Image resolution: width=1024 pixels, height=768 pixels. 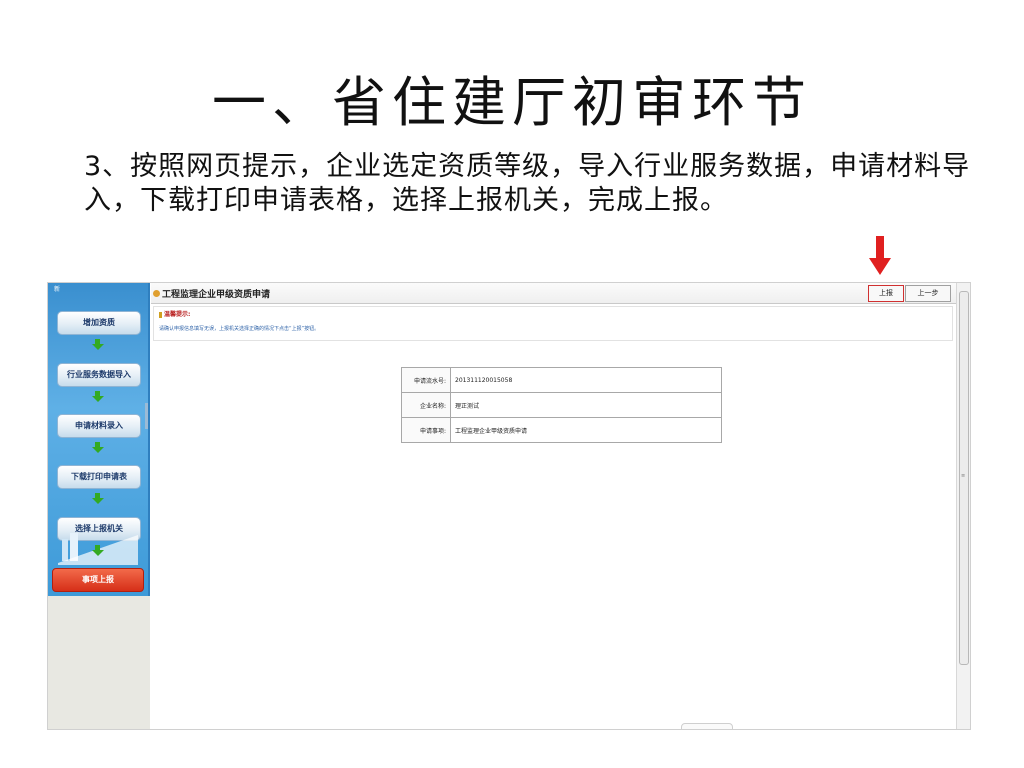 What do you see at coordinates (160, 314) in the screenshot?
I see `warning-icon` at bounding box center [160, 314].